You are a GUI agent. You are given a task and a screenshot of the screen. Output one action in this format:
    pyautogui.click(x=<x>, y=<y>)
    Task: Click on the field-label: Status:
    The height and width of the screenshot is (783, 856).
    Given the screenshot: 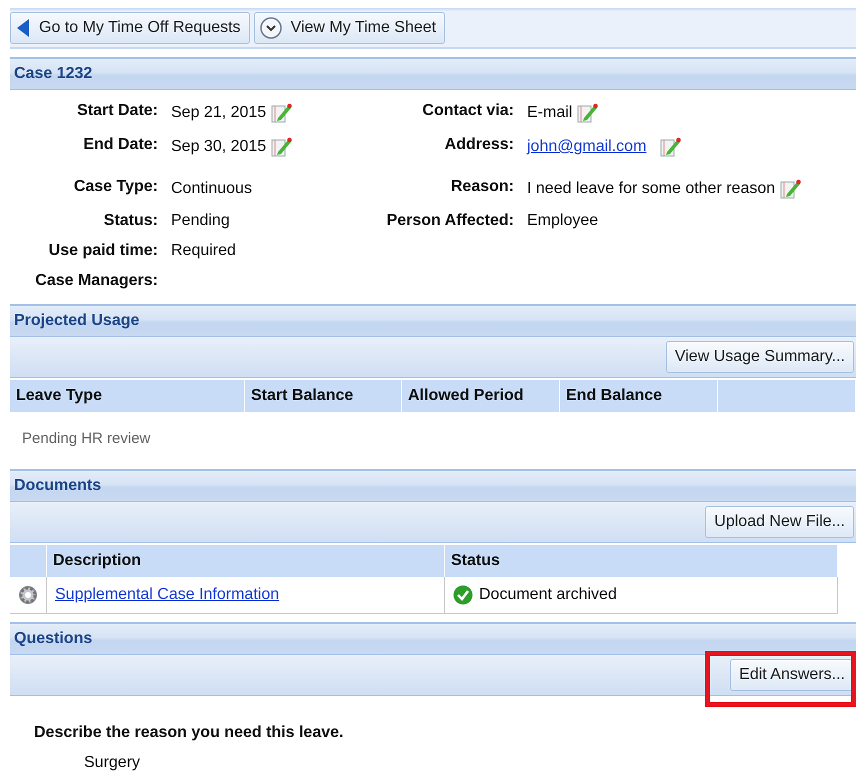 What is the action you would take?
    pyautogui.click(x=130, y=221)
    